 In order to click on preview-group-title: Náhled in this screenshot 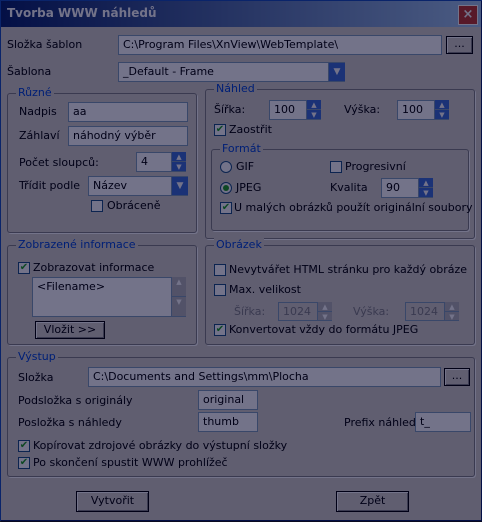, I will do `click(235, 88)`.